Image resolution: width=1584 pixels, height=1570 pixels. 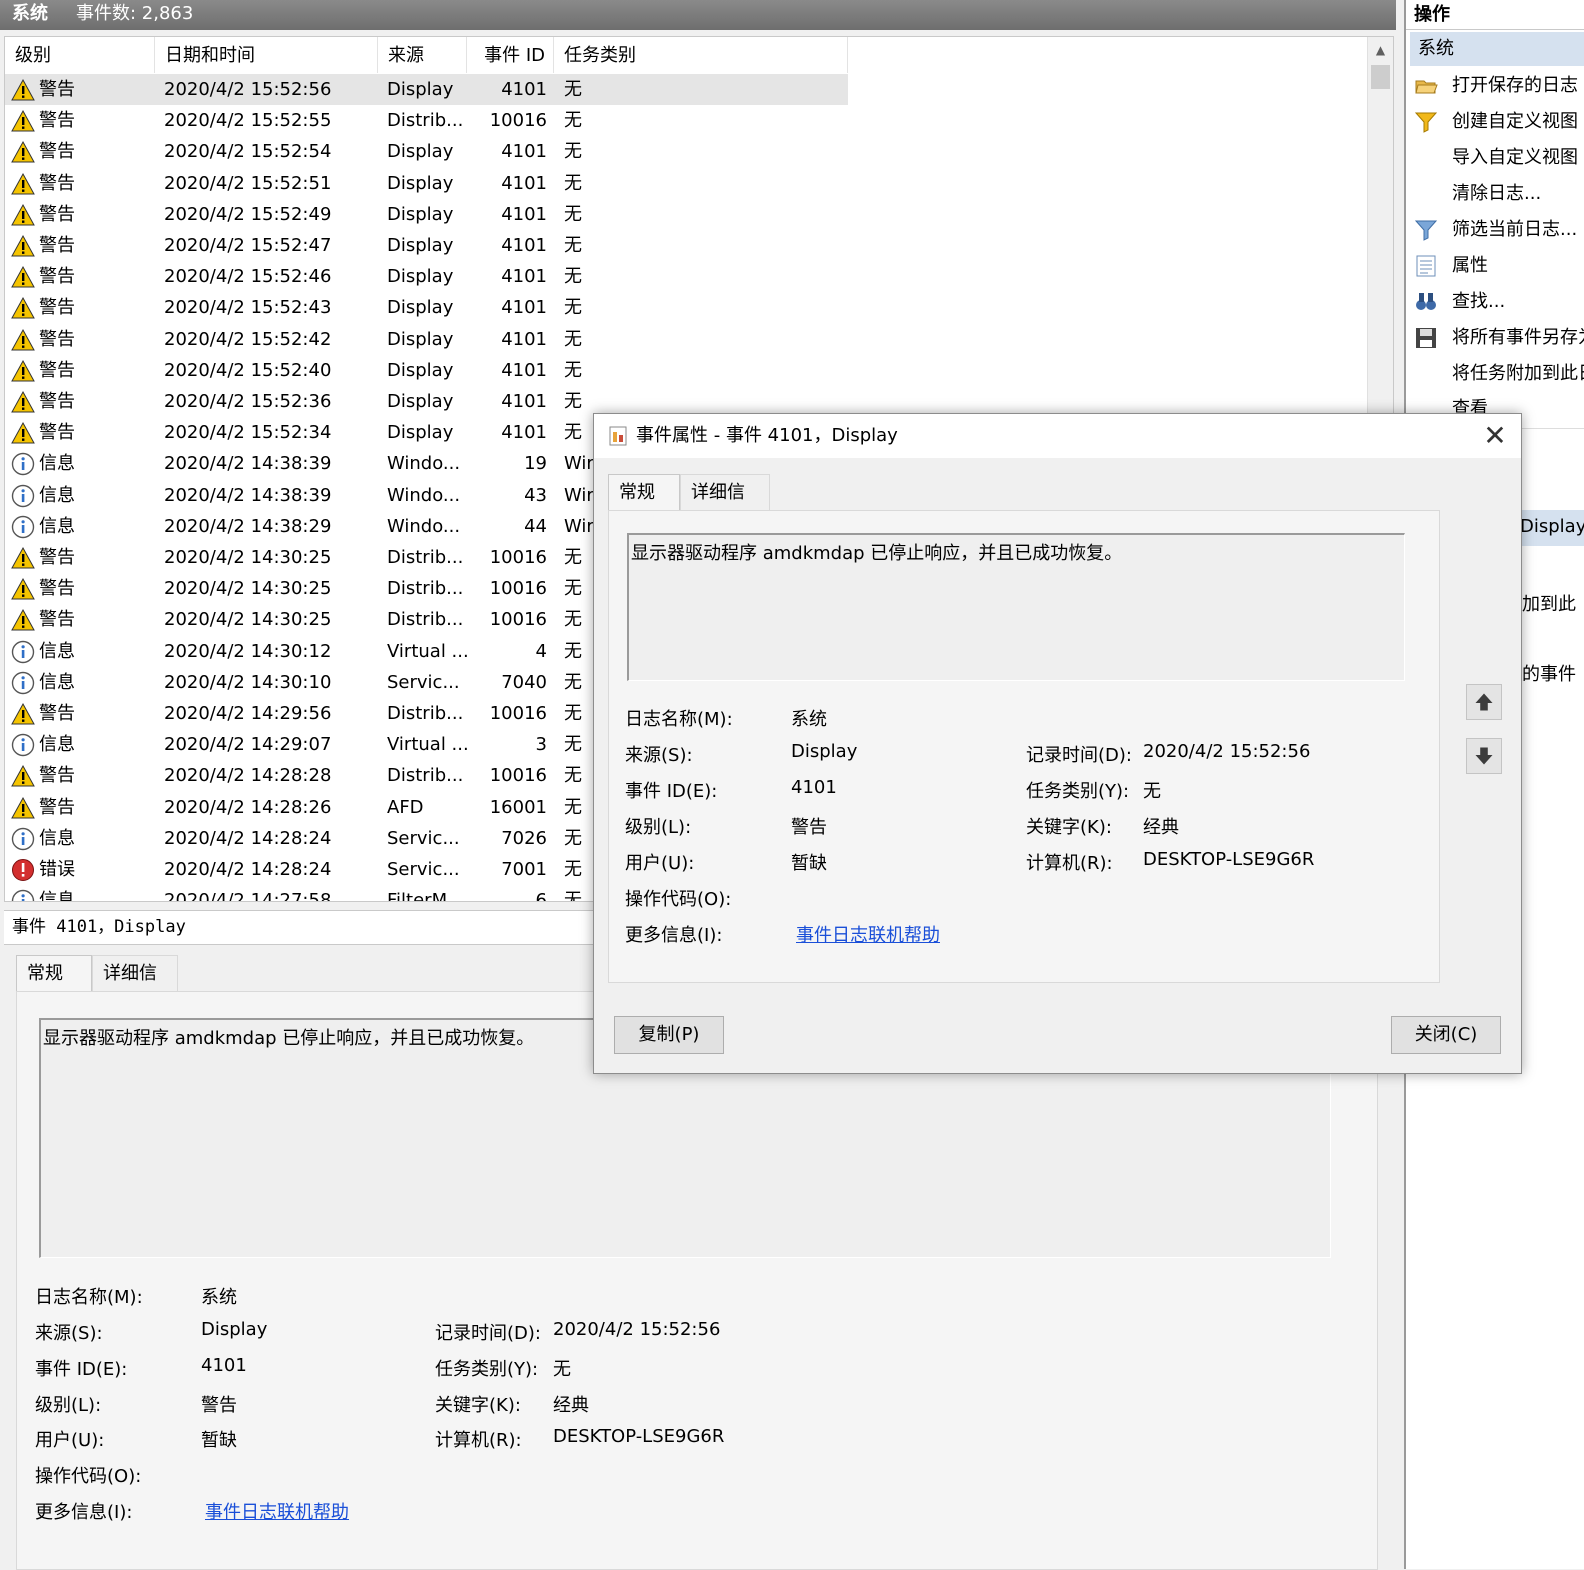 I want to click on dialog-label-task: 任务类别(Y):, so click(x=1078, y=791).